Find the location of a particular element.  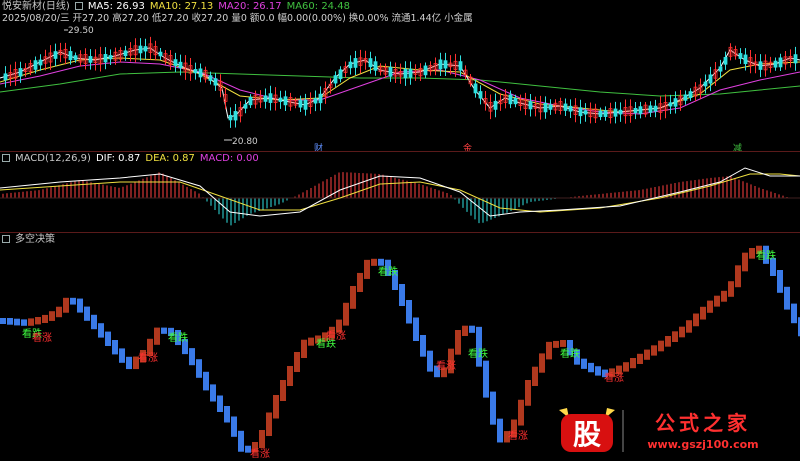

dif-line is located at coordinates (400, 192).